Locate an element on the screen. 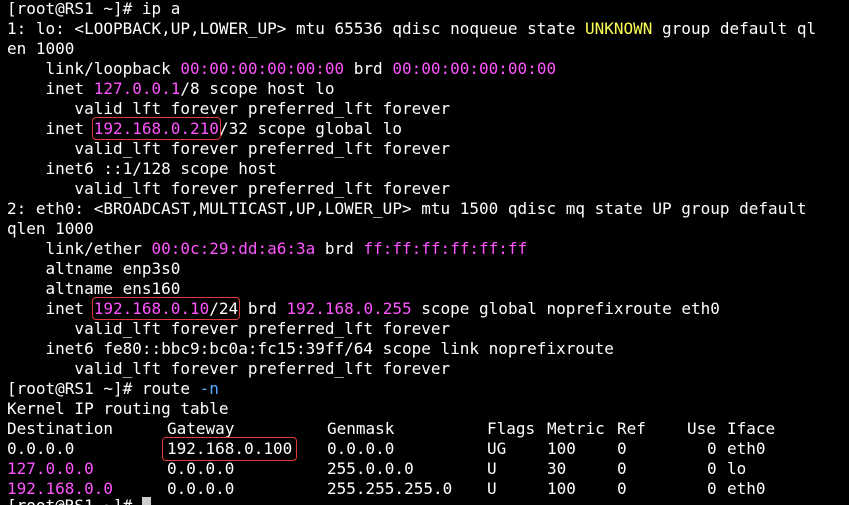 The width and height of the screenshot is (849, 505). eth0-brd: ff:ff:ff:ff:ff:ff is located at coordinates (445, 248).